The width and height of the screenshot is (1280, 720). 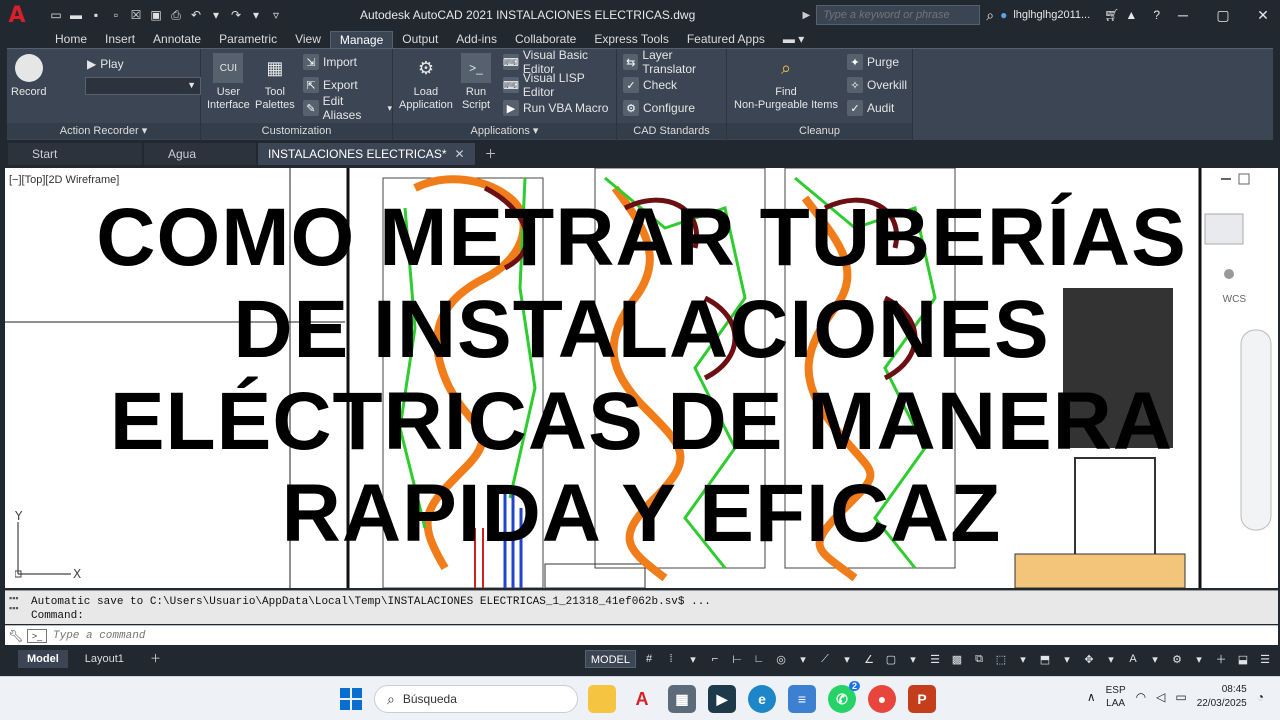 What do you see at coordinates (1116, 697) in the screenshot?
I see `language-indicator: ESP LAA` at bounding box center [1116, 697].